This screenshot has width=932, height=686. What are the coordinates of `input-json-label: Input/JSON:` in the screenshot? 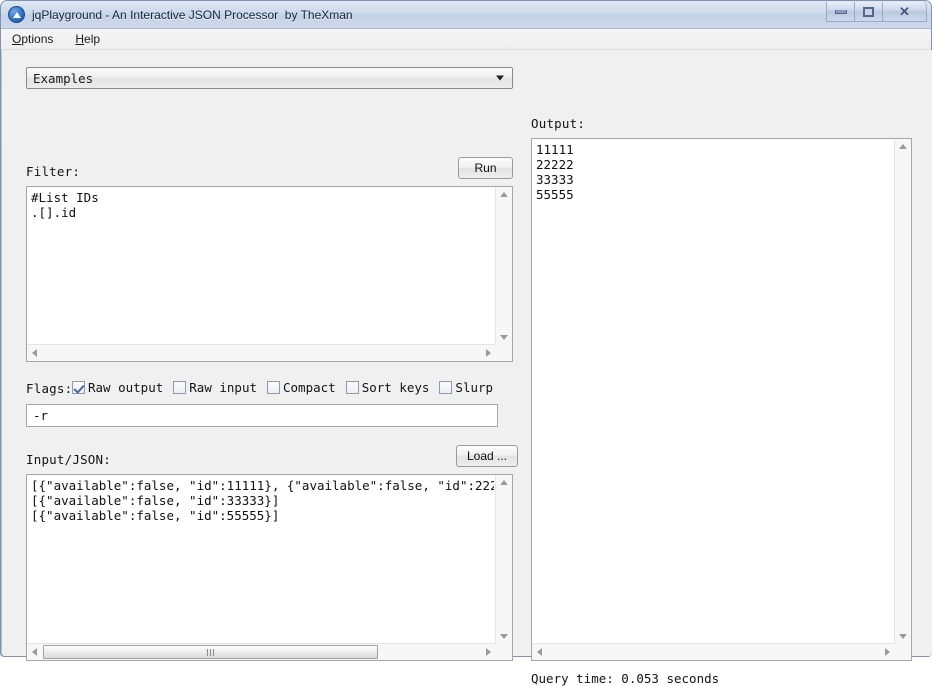 It's located at (68, 459).